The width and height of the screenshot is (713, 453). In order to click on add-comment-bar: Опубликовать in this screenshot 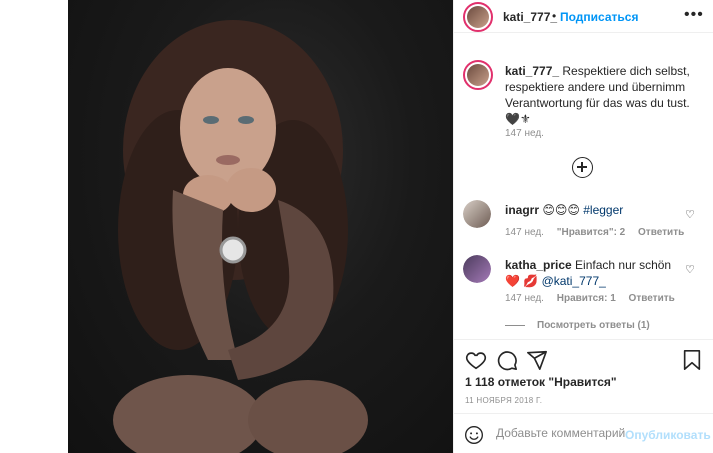, I will do `click(583, 433)`.